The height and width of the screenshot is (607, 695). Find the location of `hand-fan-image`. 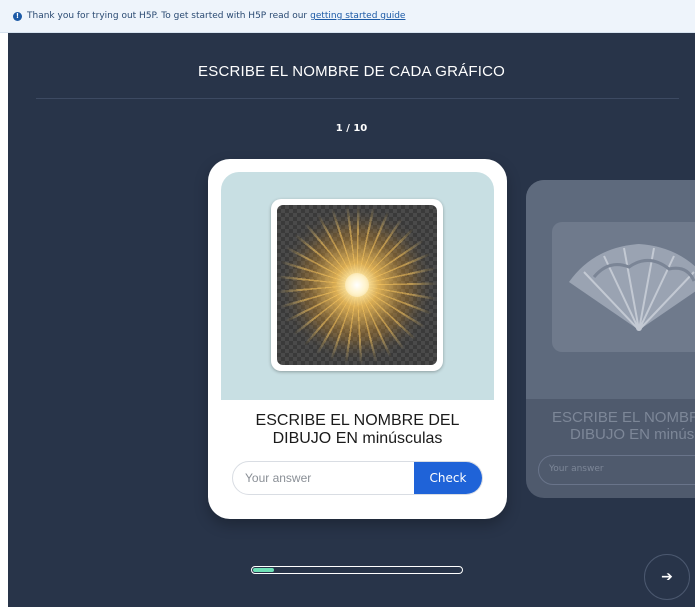

hand-fan-image is located at coordinates (623, 287).